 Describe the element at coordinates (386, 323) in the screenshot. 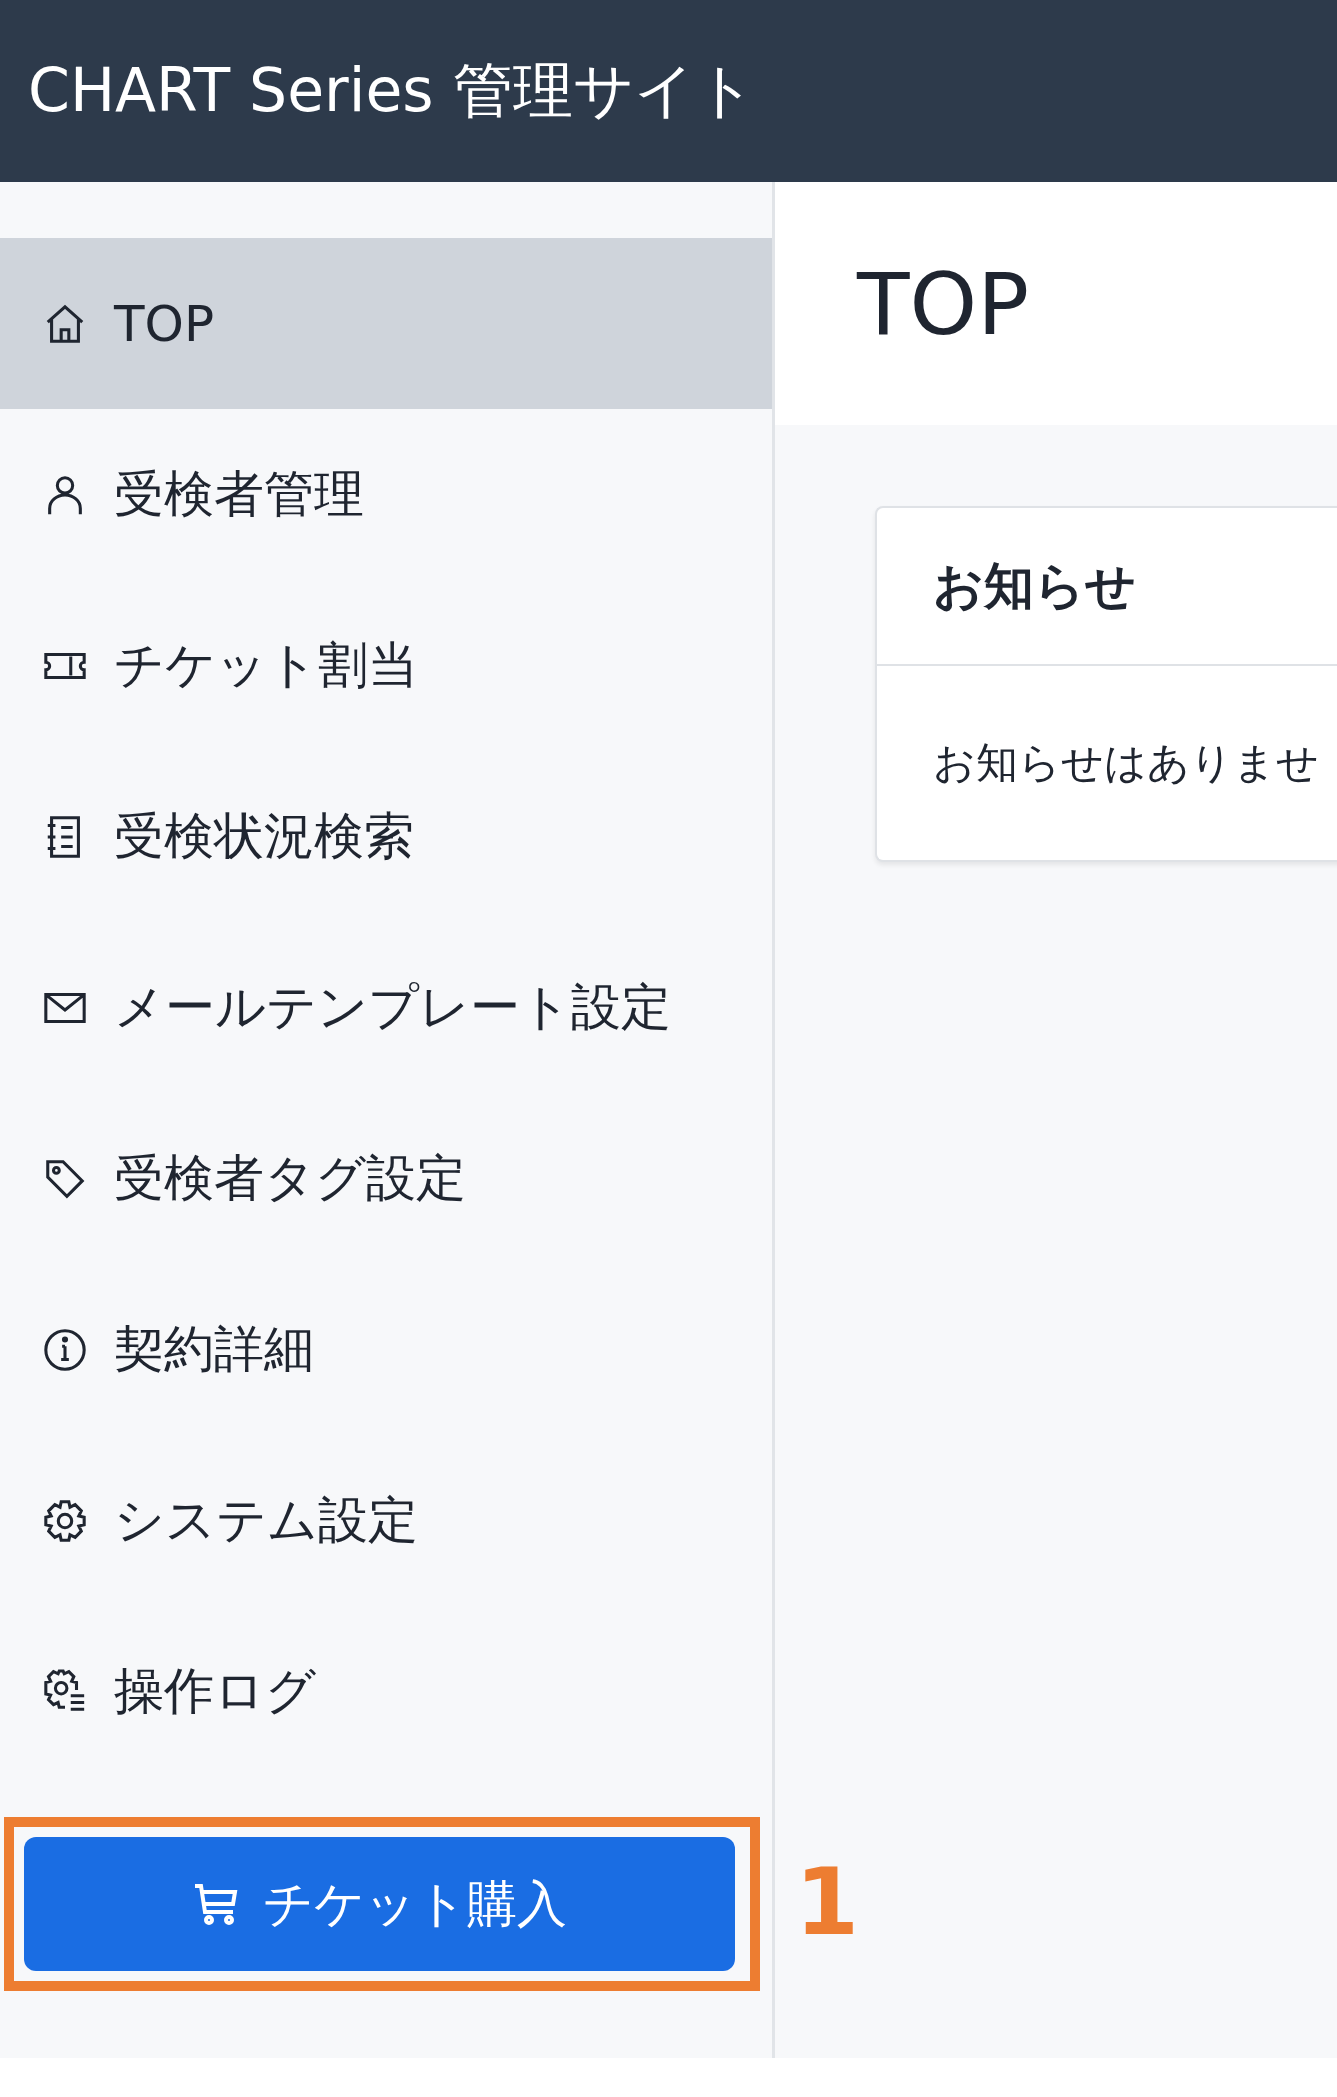

I see `sidebar-item: TOP` at that location.